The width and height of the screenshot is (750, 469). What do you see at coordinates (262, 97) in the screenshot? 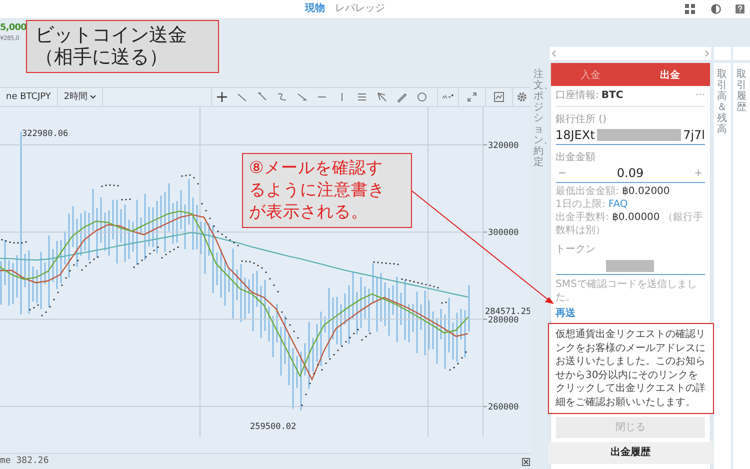
I see `ray-icon` at bounding box center [262, 97].